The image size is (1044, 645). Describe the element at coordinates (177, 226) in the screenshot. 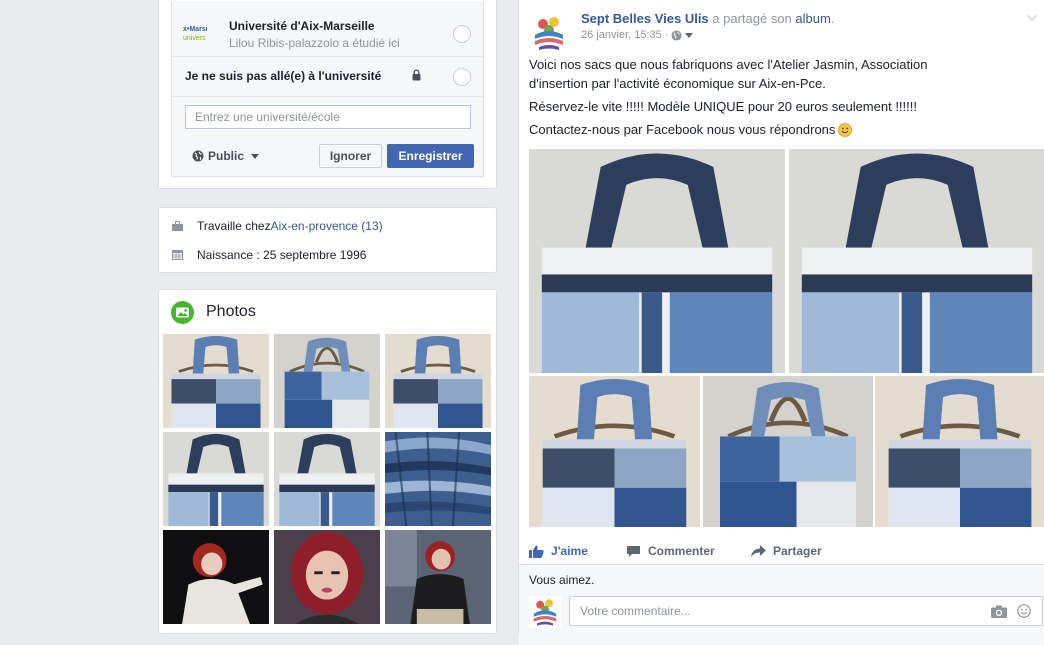

I see `briefcase-icon` at that location.